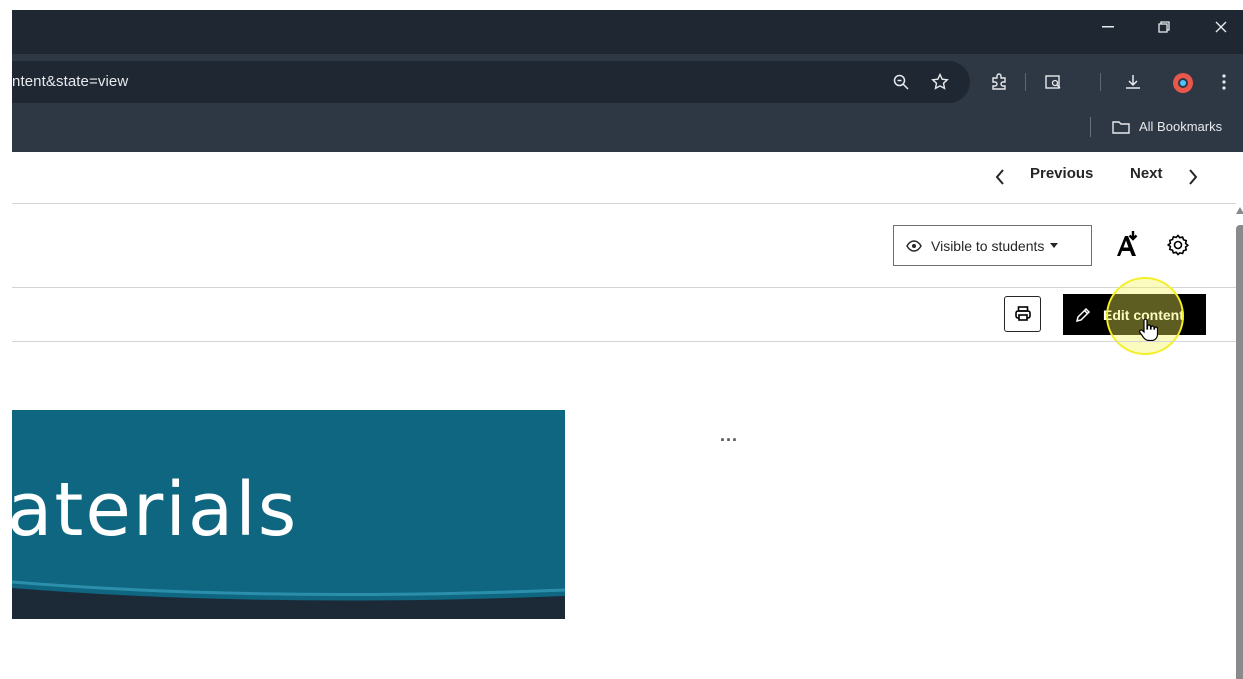  What do you see at coordinates (1164, 27) in the screenshot?
I see `restore-icon` at bounding box center [1164, 27].